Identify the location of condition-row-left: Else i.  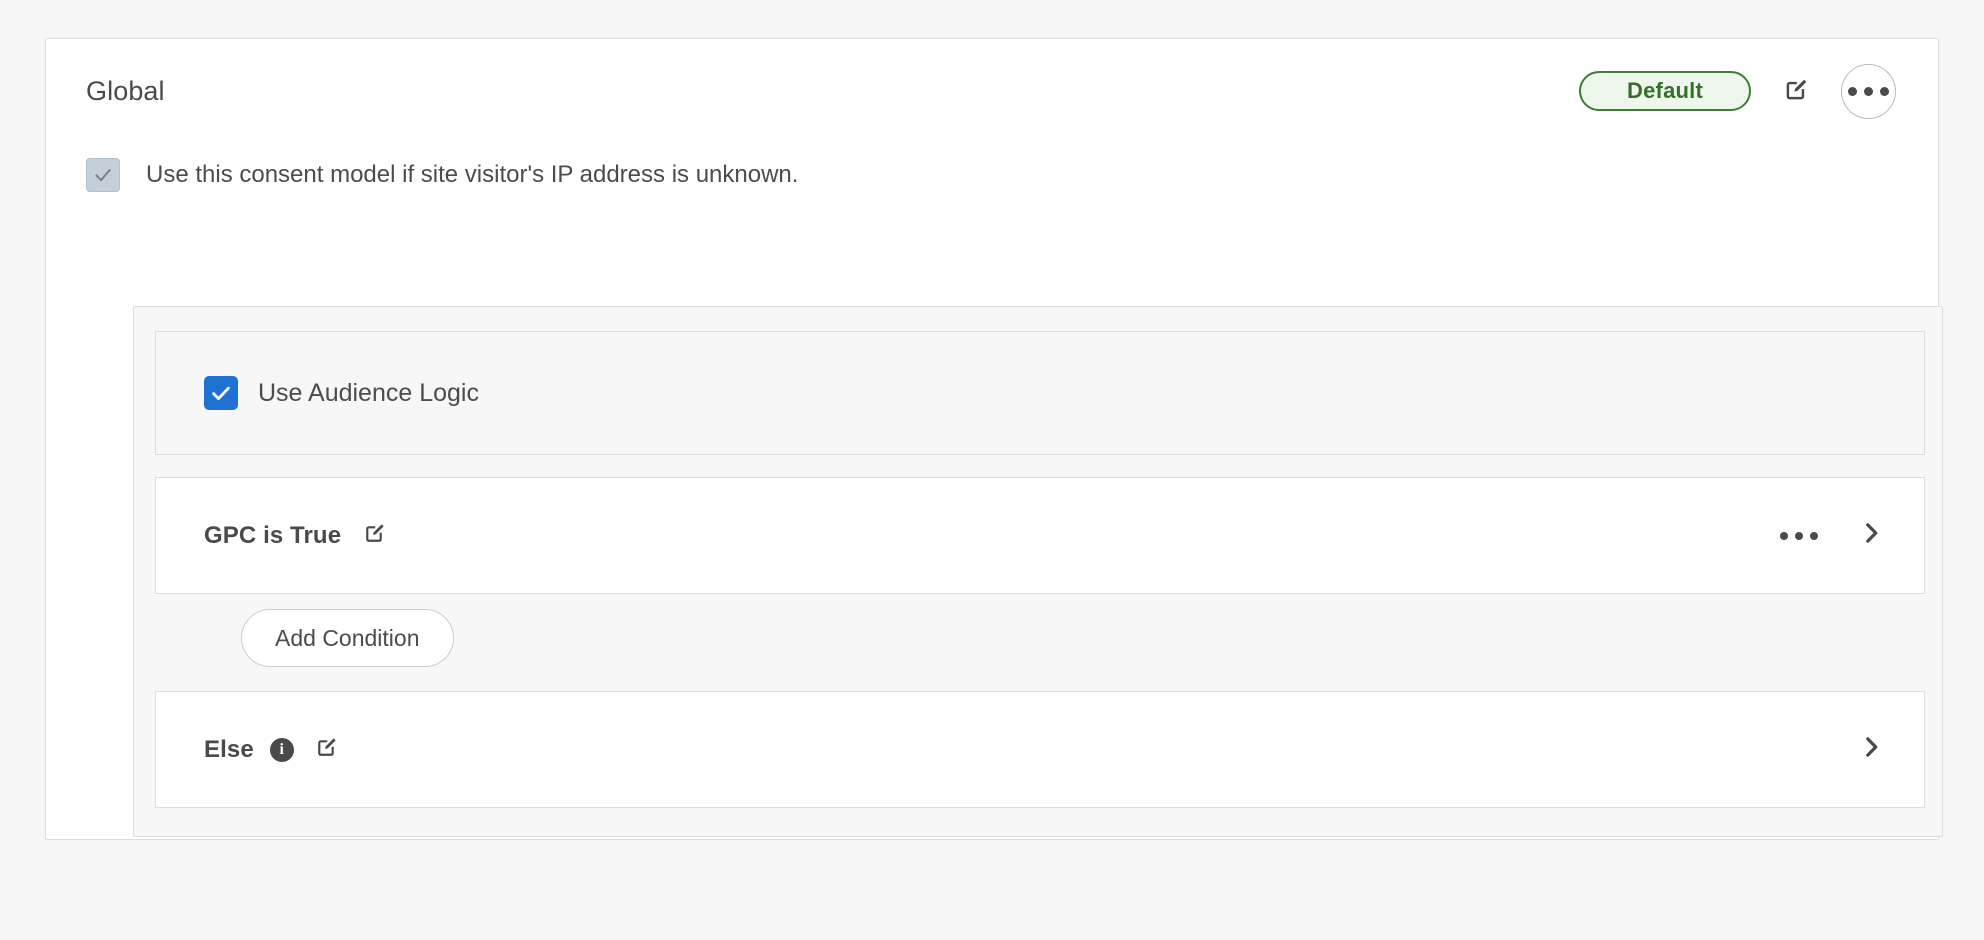
(274, 750).